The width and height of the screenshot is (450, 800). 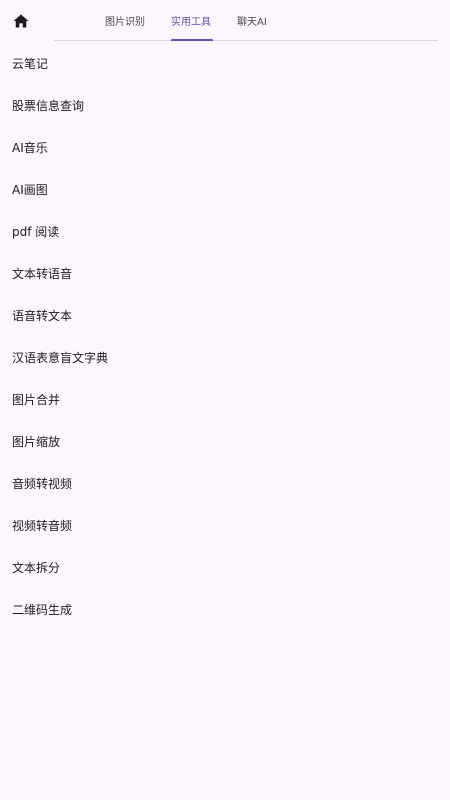 What do you see at coordinates (192, 40) in the screenshot?
I see `active-tab-indicator` at bounding box center [192, 40].